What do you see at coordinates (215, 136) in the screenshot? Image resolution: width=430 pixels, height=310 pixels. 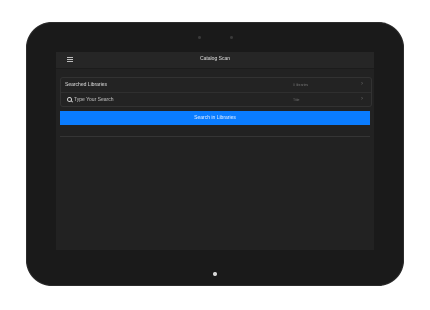 I see `divider` at bounding box center [215, 136].